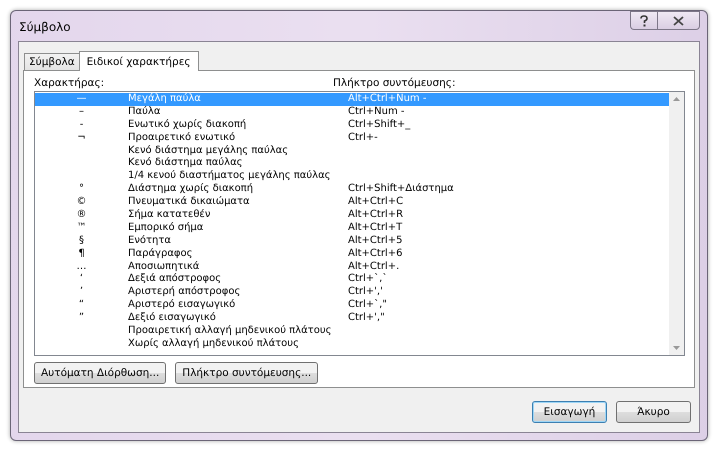 This screenshot has width=717, height=451. I want to click on list-row: Κενό διάστημα μεγάλης παύλας, so click(352, 151).